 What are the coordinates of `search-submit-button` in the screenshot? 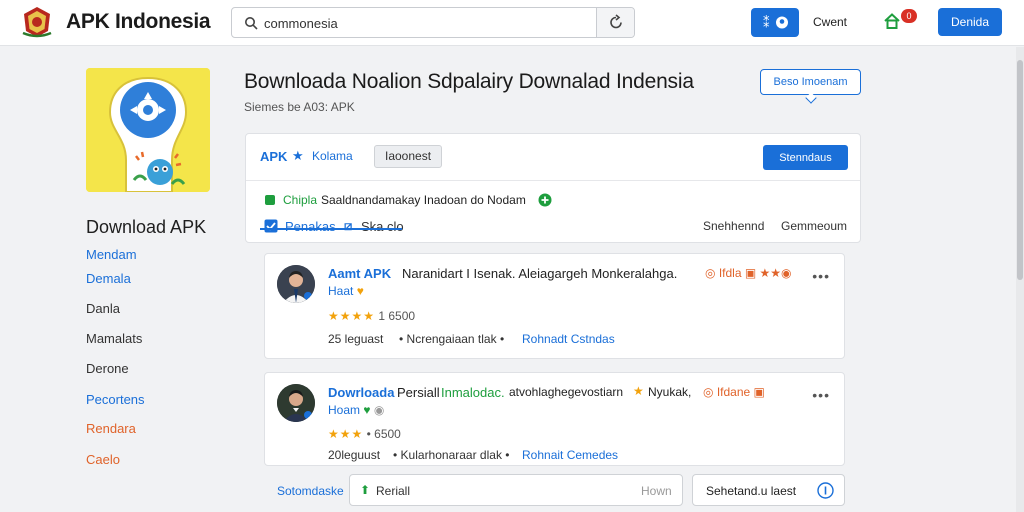 It's located at (615, 22).